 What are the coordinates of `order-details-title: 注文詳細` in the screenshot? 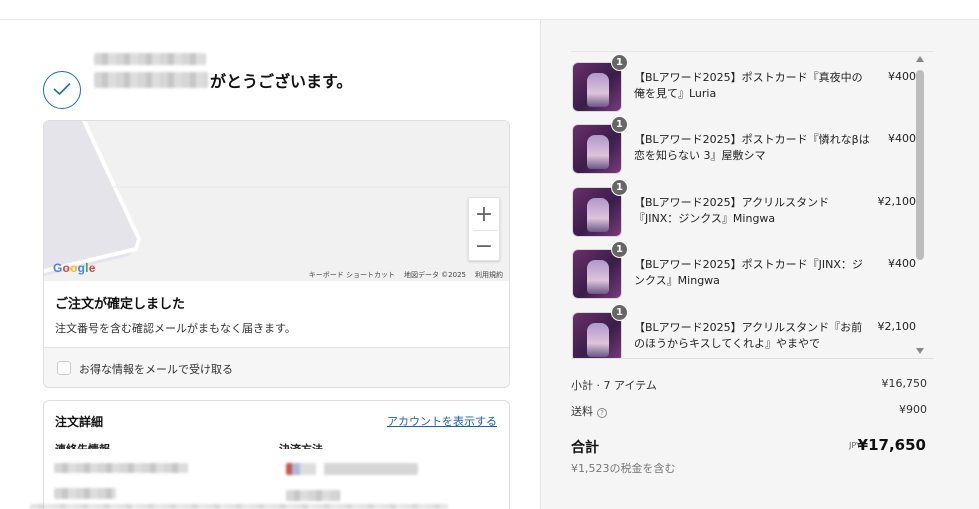 It's located at (79, 422).